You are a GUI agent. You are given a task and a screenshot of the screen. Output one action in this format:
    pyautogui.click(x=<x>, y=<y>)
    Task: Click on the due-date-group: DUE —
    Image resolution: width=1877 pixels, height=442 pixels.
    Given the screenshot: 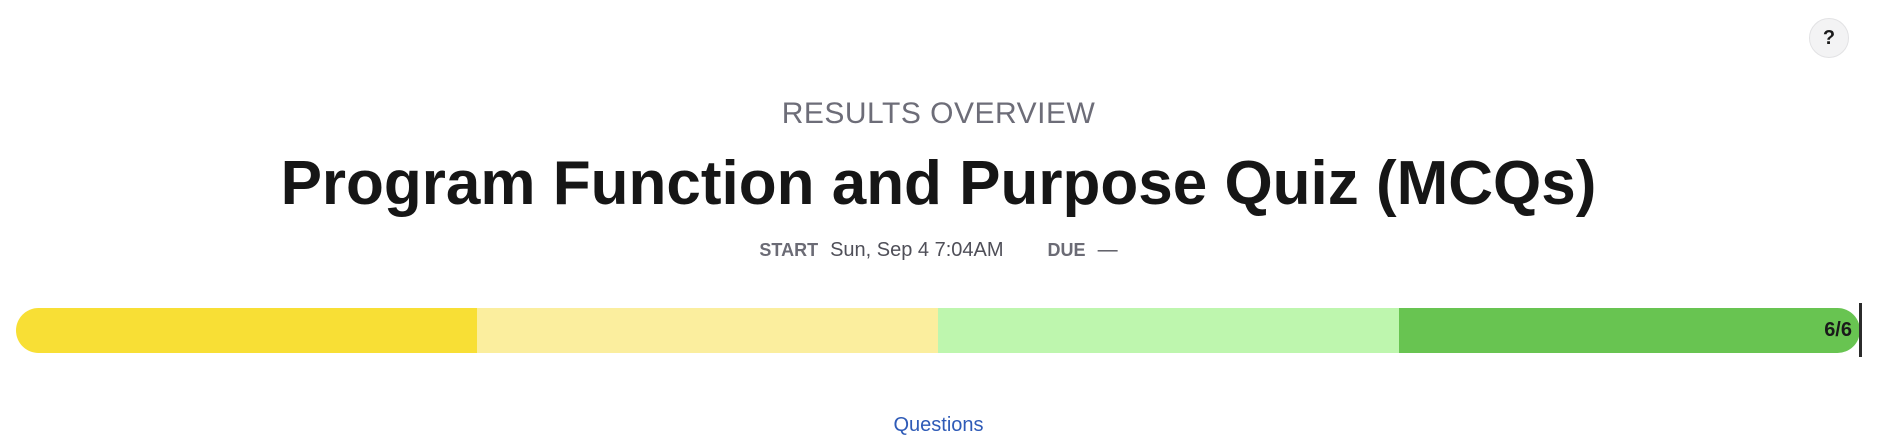 What is the action you would take?
    pyautogui.click(x=1083, y=250)
    